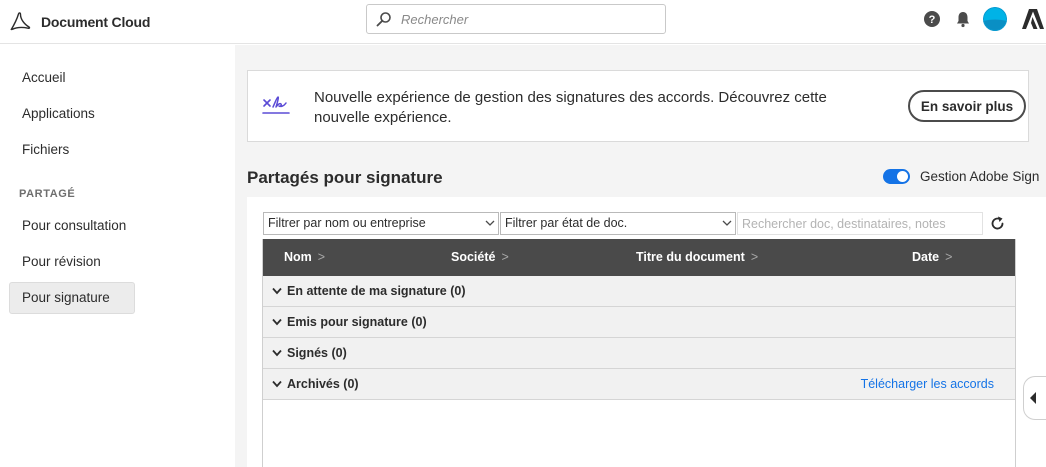 Image resolution: width=1046 pixels, height=467 pixels. I want to click on global-search, so click(516, 19).